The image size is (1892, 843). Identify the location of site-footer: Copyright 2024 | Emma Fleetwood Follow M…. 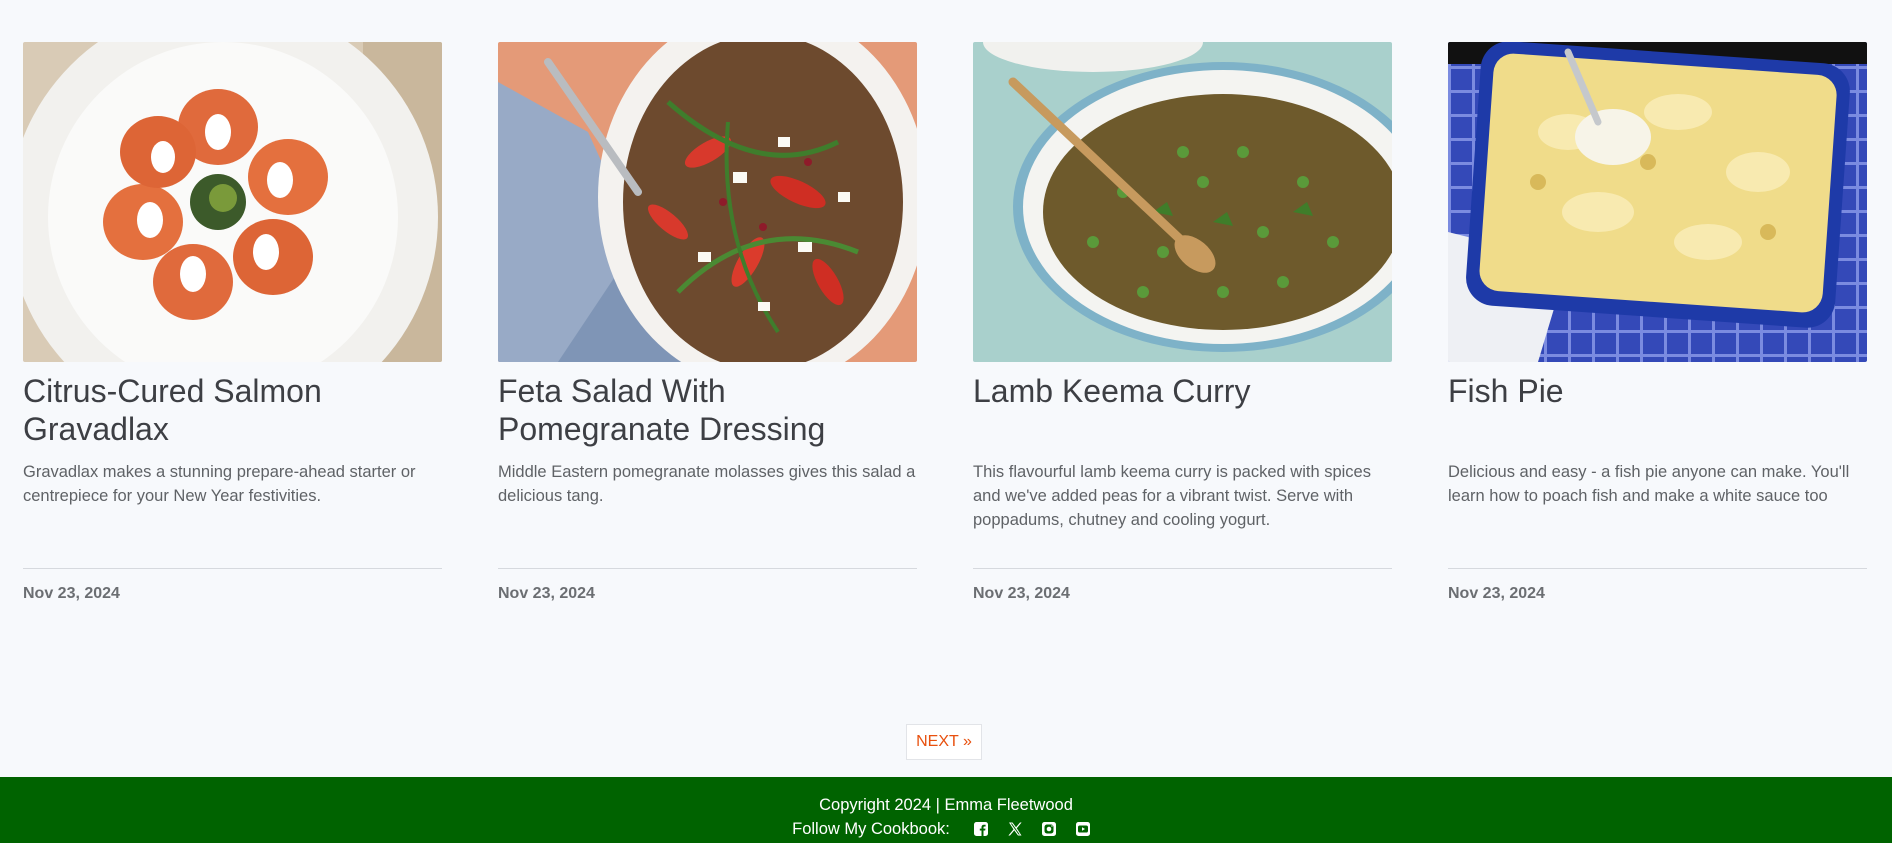
(946, 810).